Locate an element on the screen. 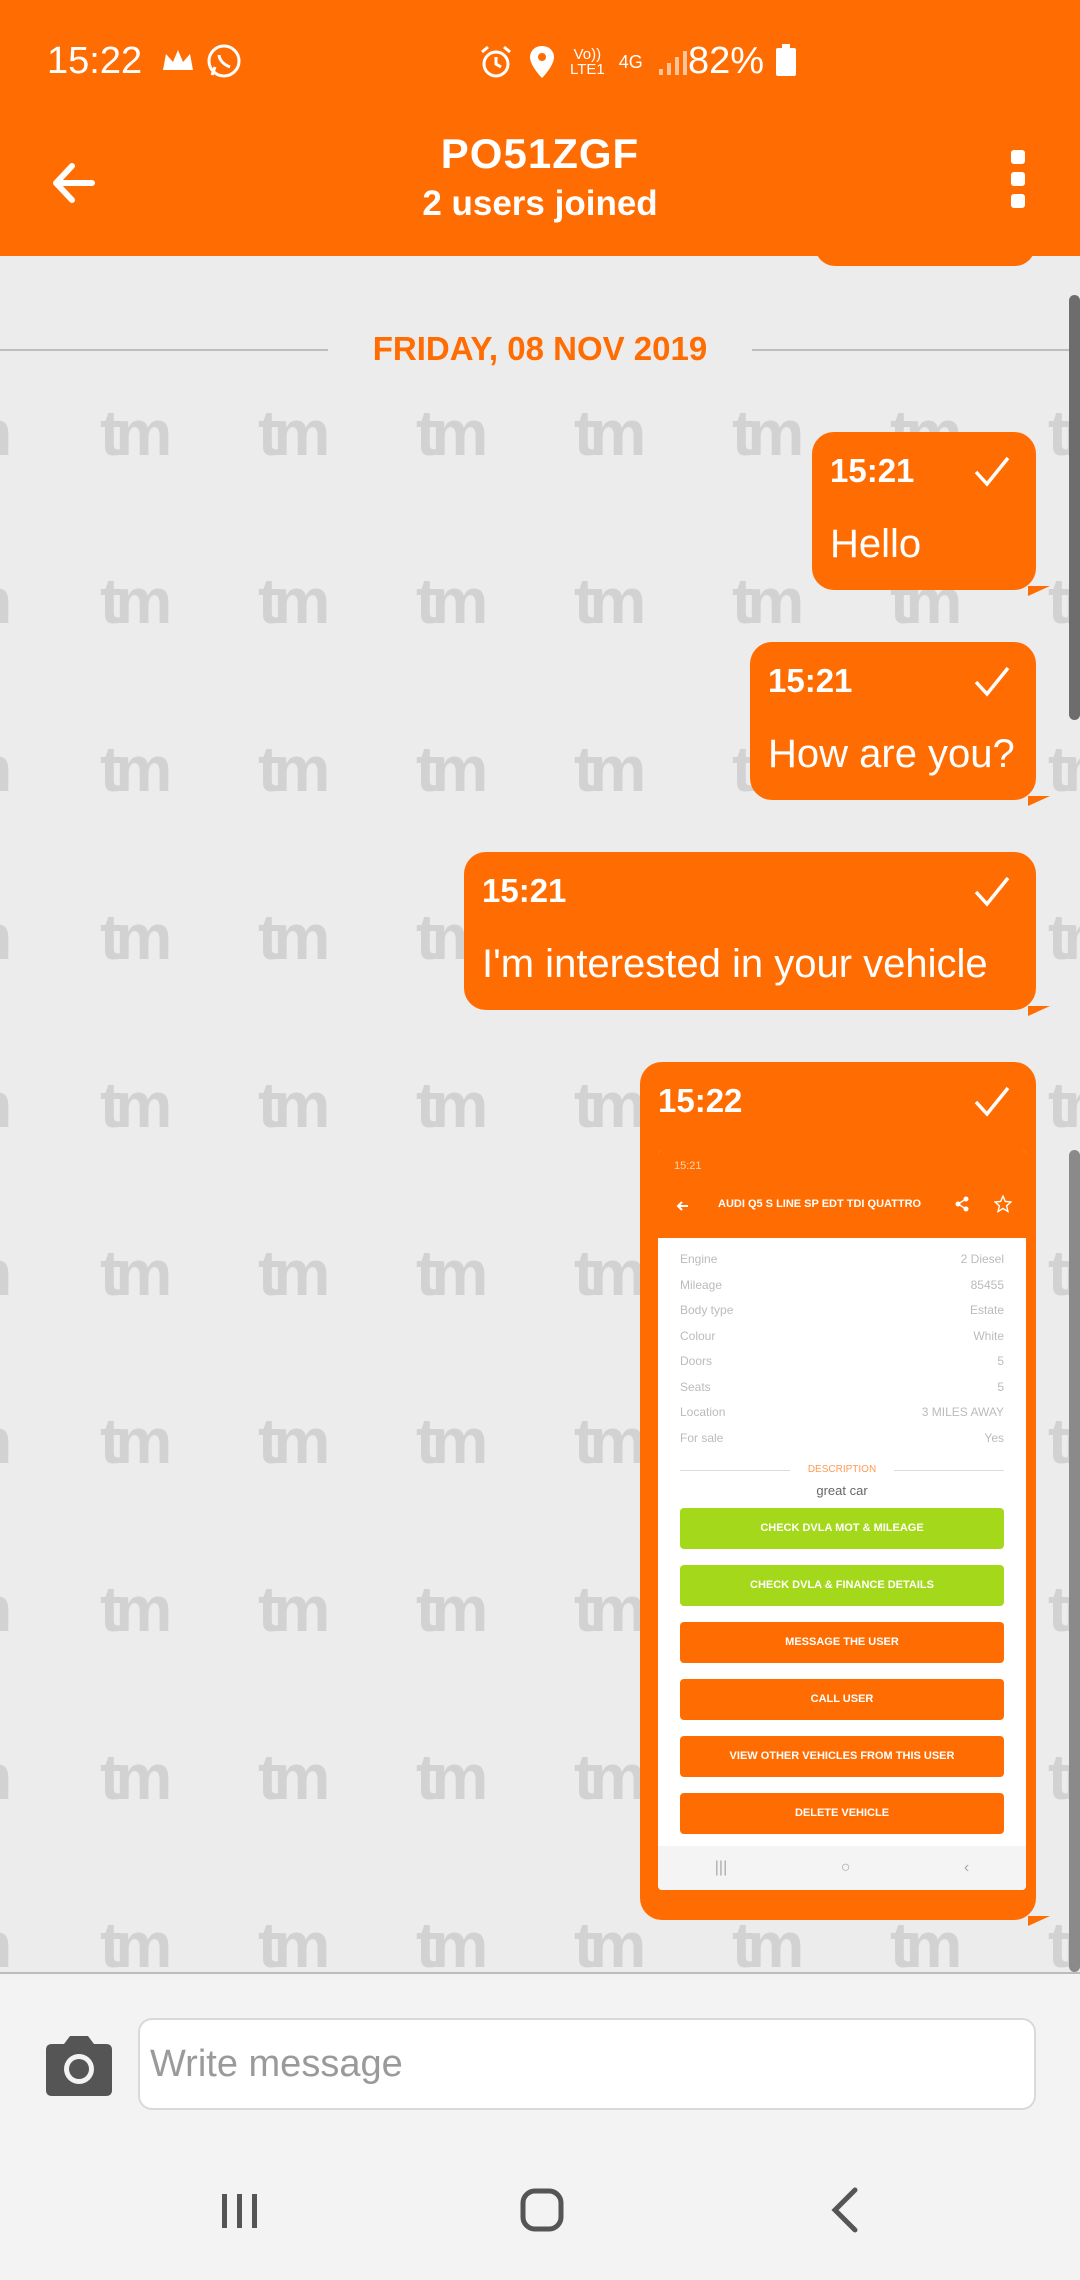 This screenshot has width=1080, height=2280. status-right-icons: Vo)) LTE1 4G is located at coordinates (584, 62).